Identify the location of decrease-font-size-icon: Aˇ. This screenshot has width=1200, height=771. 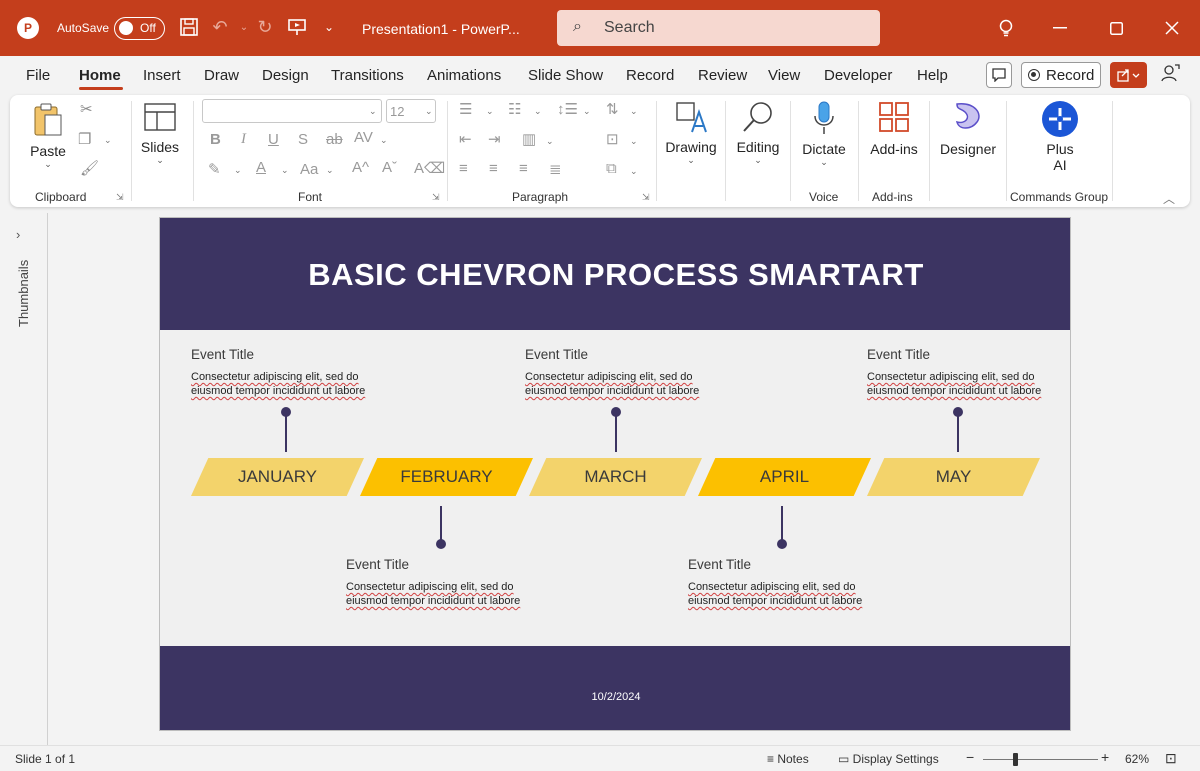
(389, 167).